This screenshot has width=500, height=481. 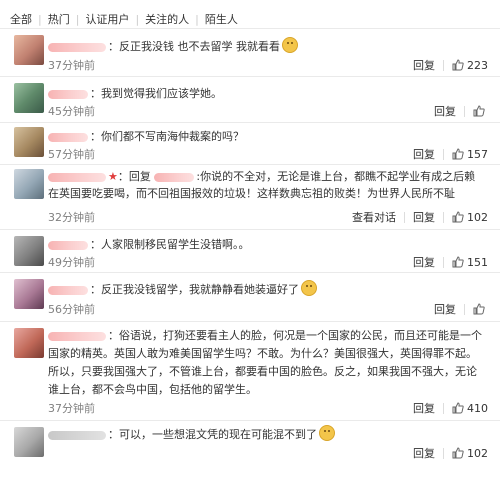 What do you see at coordinates (477, 154) in the screenshot?
I see `like-count: 157` at bounding box center [477, 154].